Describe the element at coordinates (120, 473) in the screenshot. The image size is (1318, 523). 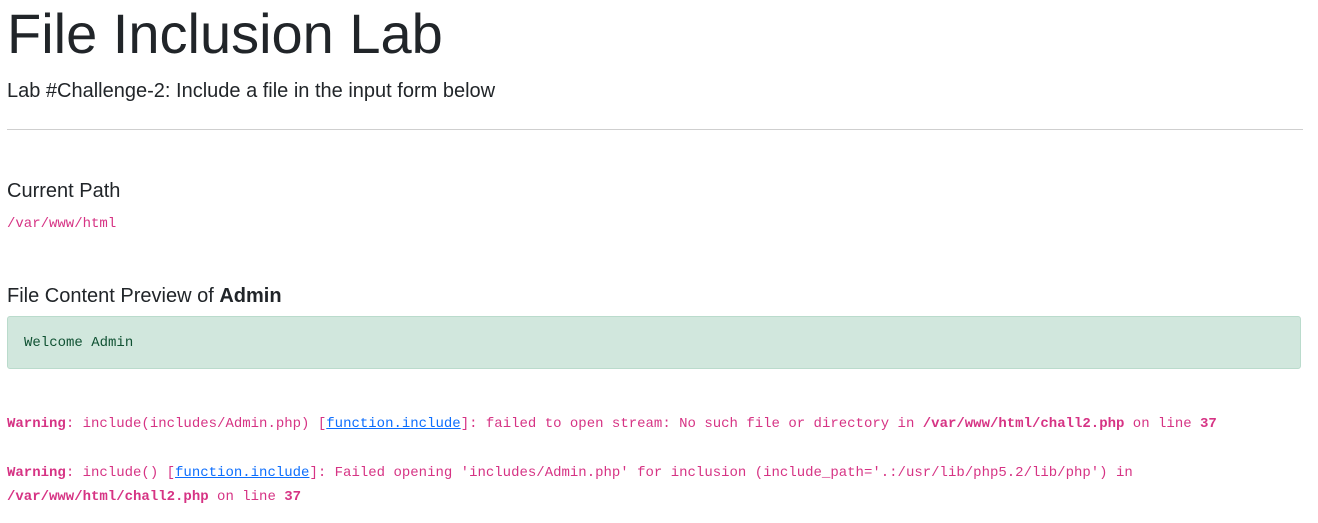
I see `warning-message-start: : include() [` at that location.